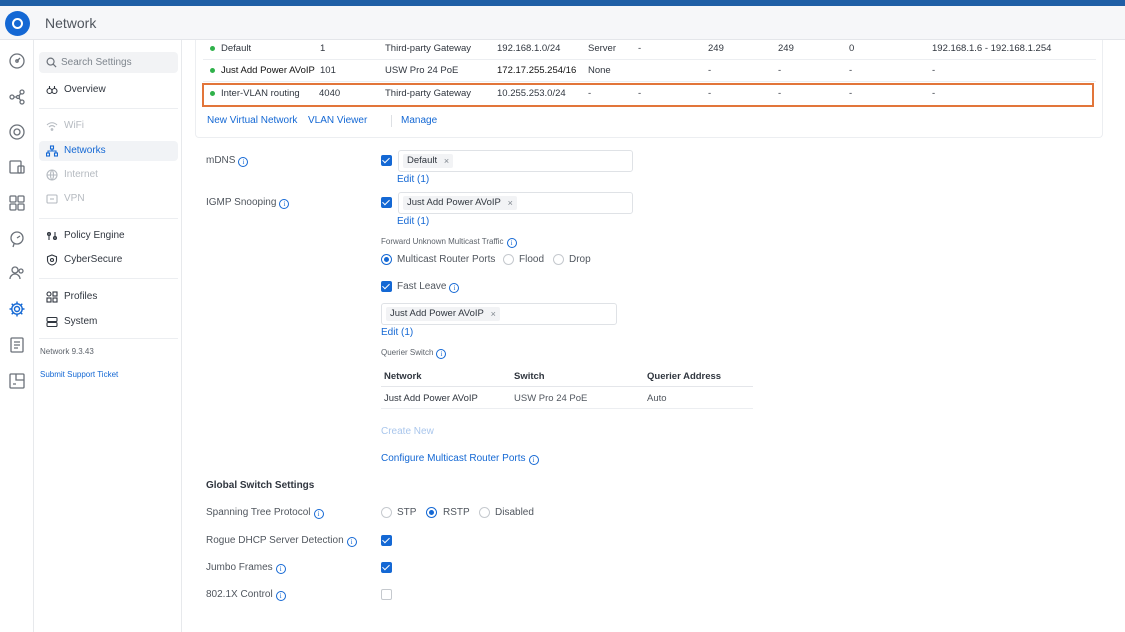  What do you see at coordinates (85, 150) in the screenshot?
I see `sidebar-item-label: Networks` at bounding box center [85, 150].